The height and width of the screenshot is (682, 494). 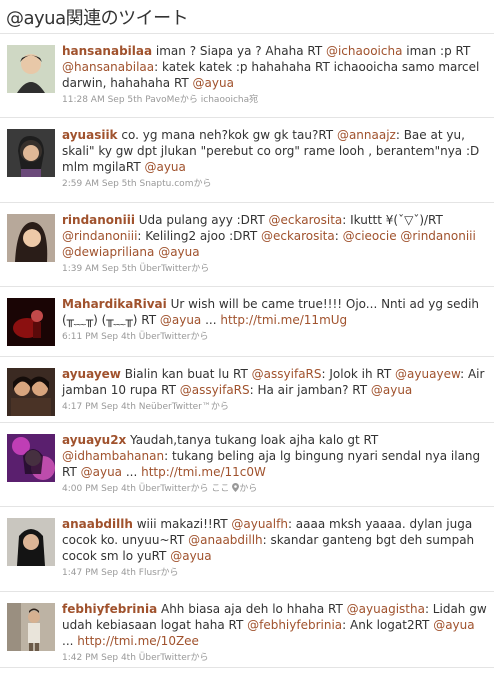 What do you see at coordinates (275, 407) in the screenshot?
I see `tweet-meta: 4:17 PM Sep 4th NeüberTwitter™から` at bounding box center [275, 407].